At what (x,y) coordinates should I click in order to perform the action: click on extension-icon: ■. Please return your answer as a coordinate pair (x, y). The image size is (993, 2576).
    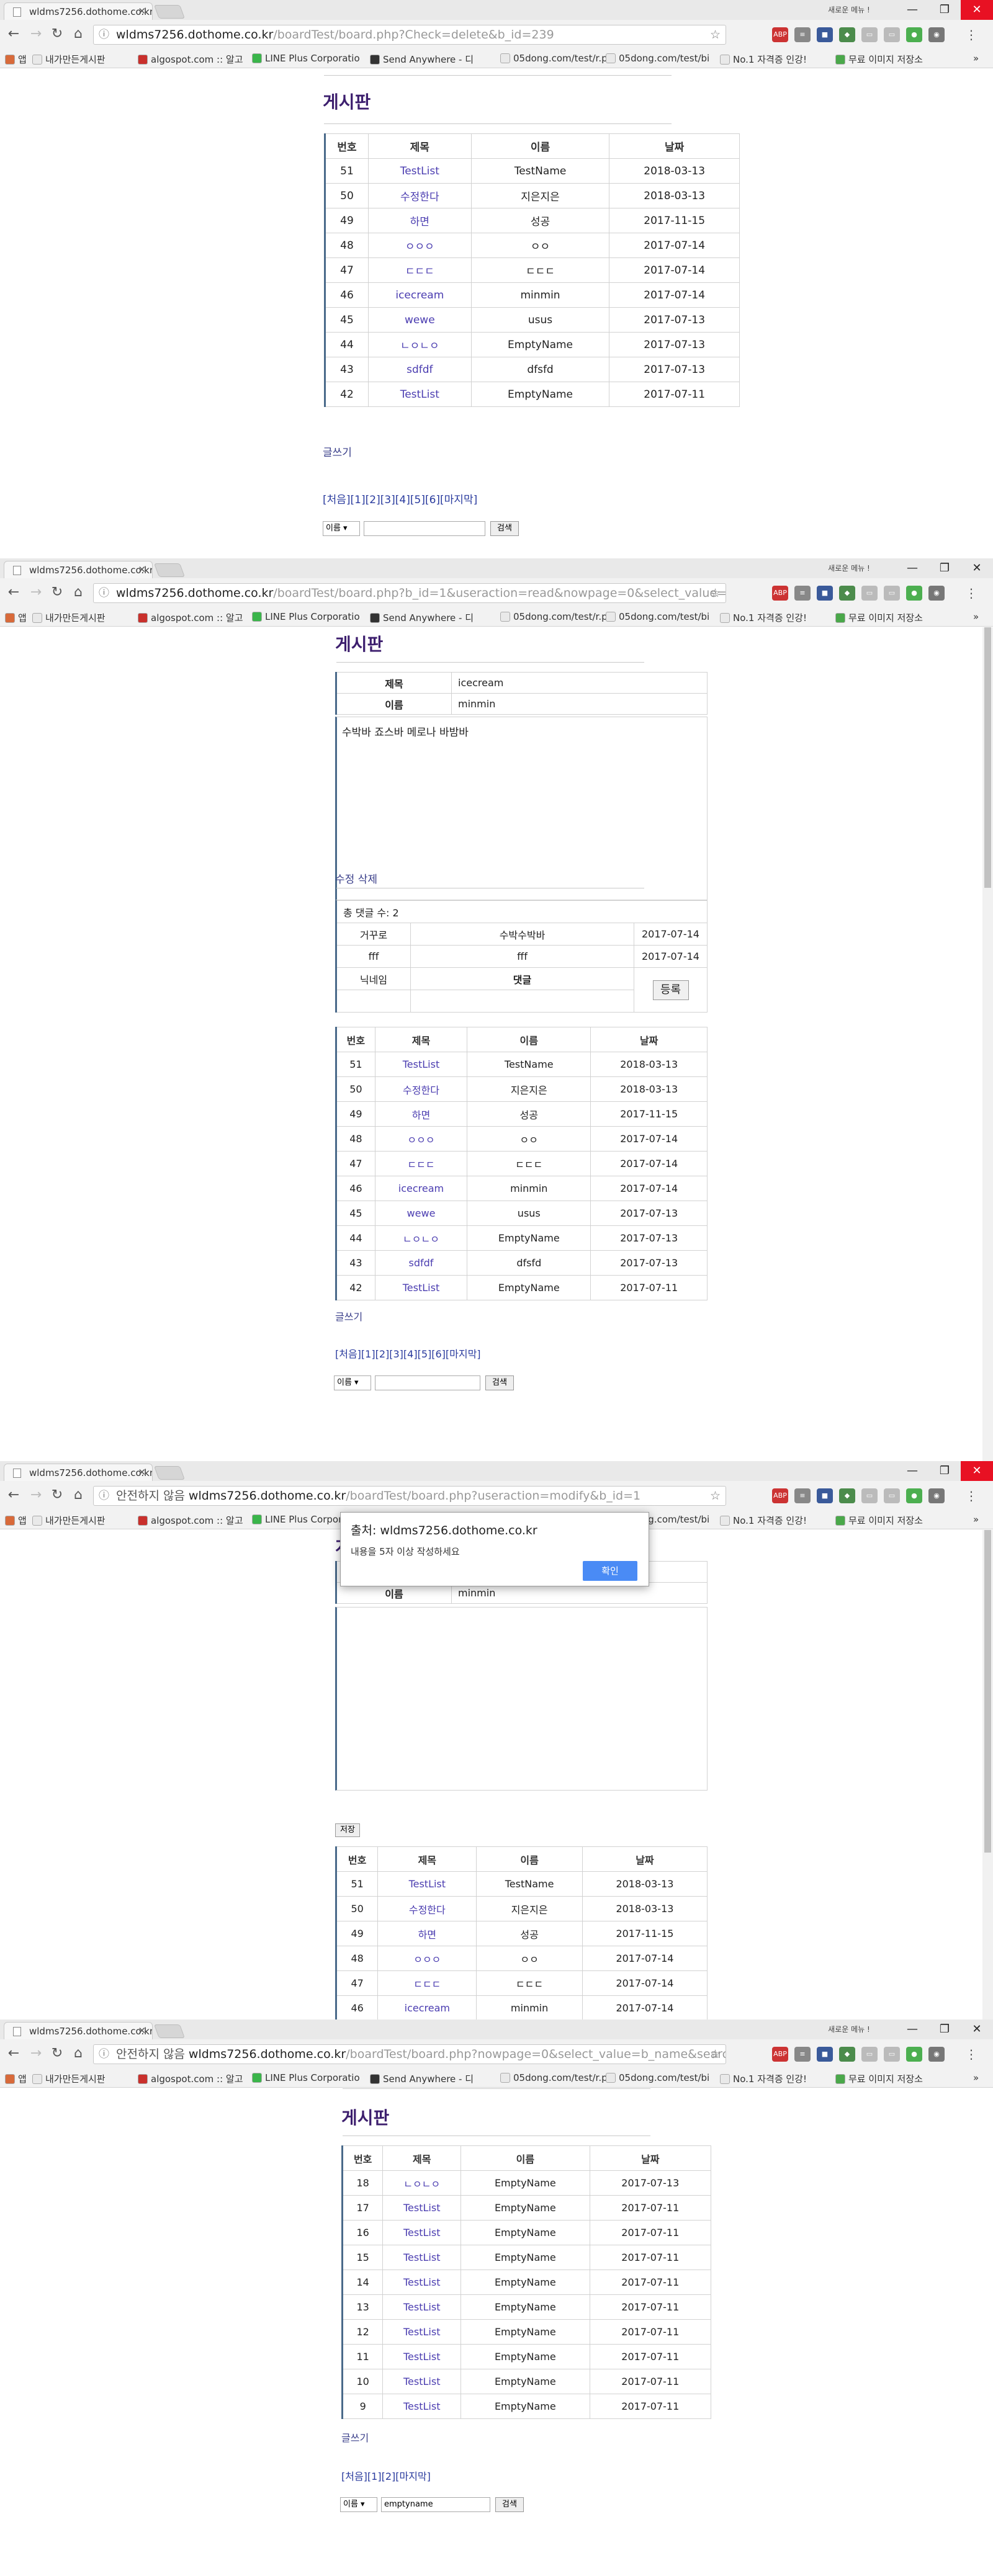
    Looking at the image, I should click on (825, 34).